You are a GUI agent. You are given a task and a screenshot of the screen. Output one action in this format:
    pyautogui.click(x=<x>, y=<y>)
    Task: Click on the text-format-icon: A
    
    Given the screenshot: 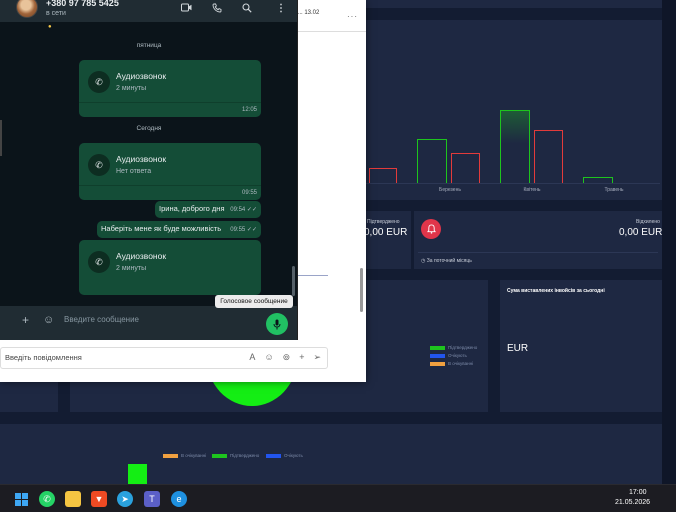 What is the action you would take?
    pyautogui.click(x=252, y=357)
    